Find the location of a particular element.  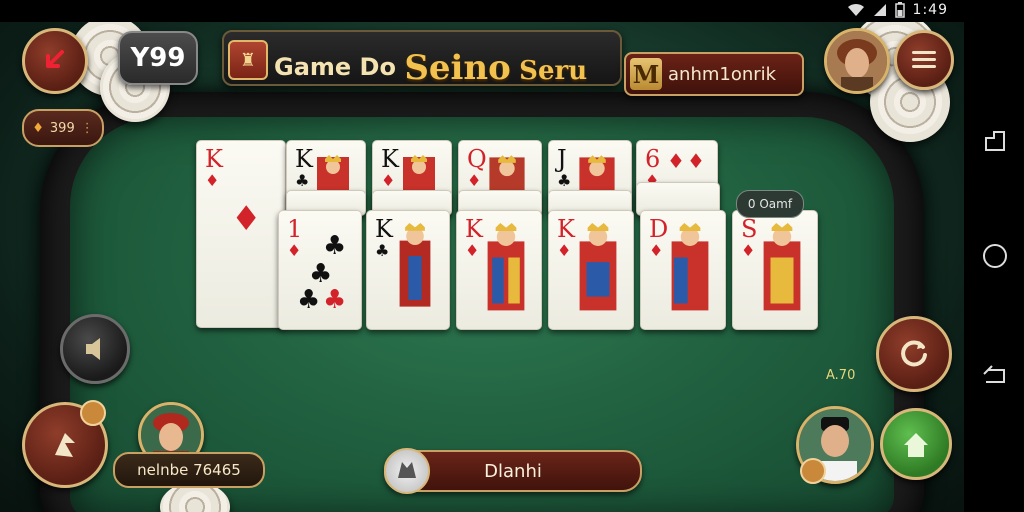

playing-card: S ♦ is located at coordinates (775, 270).